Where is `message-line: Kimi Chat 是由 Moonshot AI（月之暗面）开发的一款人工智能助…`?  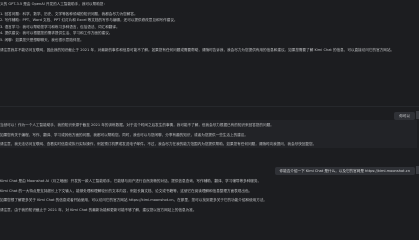
message-line: Kimi Chat 是由 Moonshot AI（月之暗面）开发的一款人工智能助… is located at coordinates (131, 181).